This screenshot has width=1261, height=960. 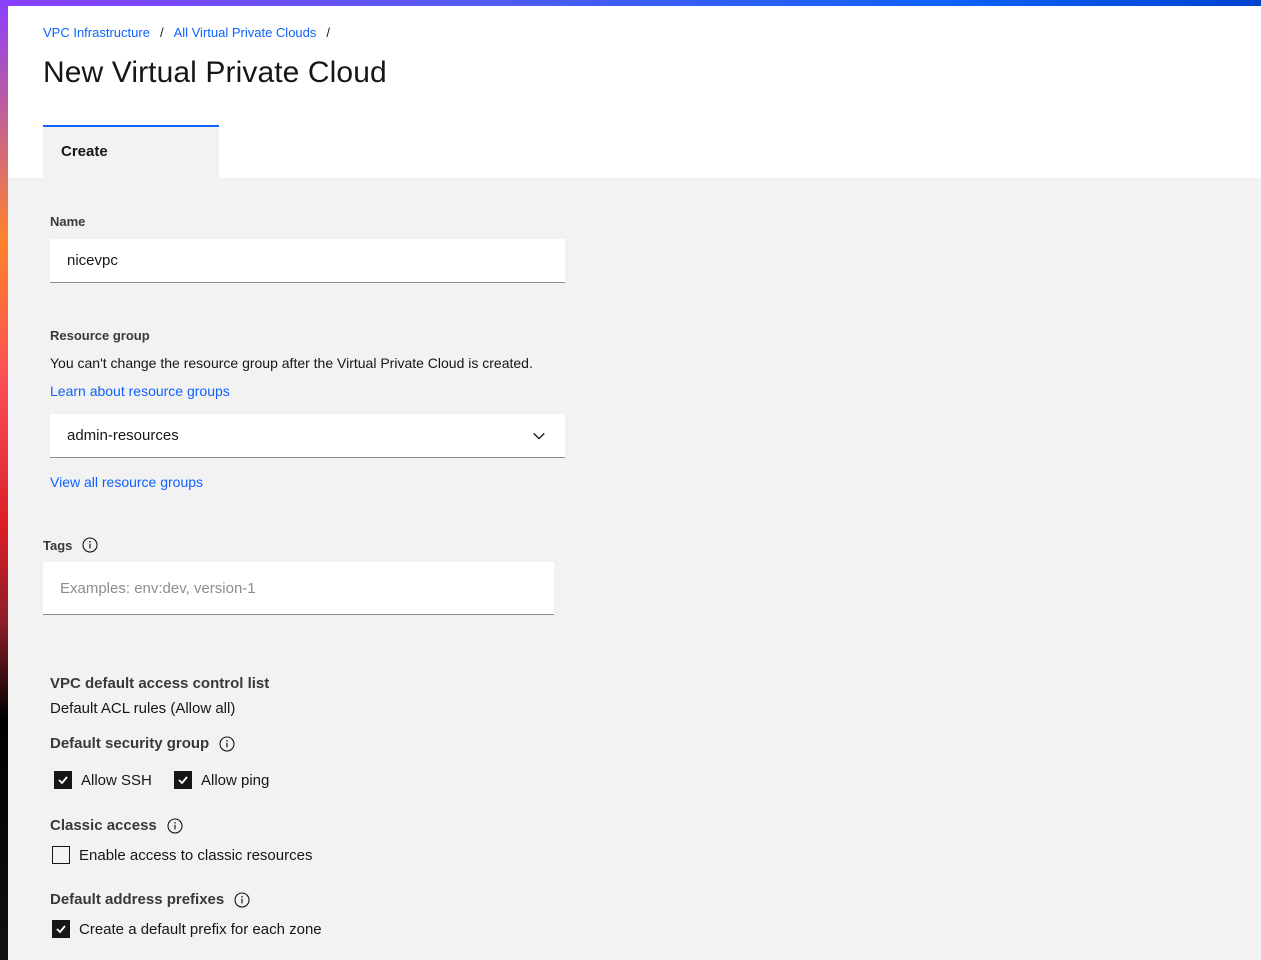 I want to click on checkbox-empty, so click(x=61, y=855).